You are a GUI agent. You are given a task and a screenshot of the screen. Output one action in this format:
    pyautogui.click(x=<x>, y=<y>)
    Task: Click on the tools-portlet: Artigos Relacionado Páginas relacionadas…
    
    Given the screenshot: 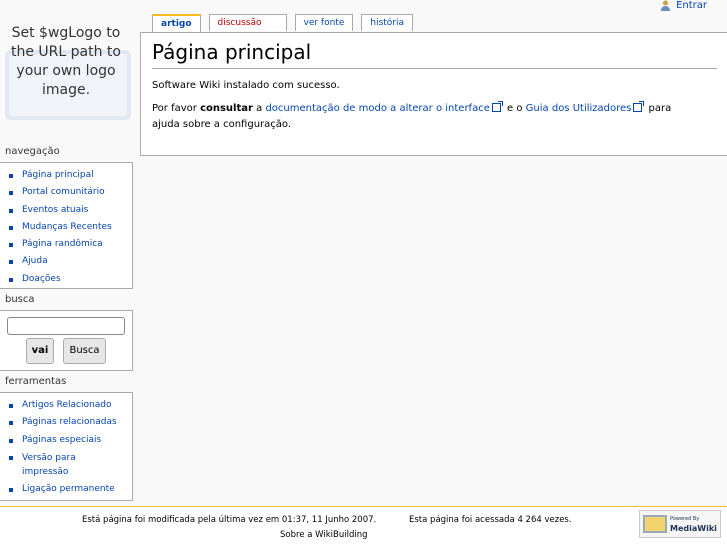 What is the action you would take?
    pyautogui.click(x=66, y=446)
    